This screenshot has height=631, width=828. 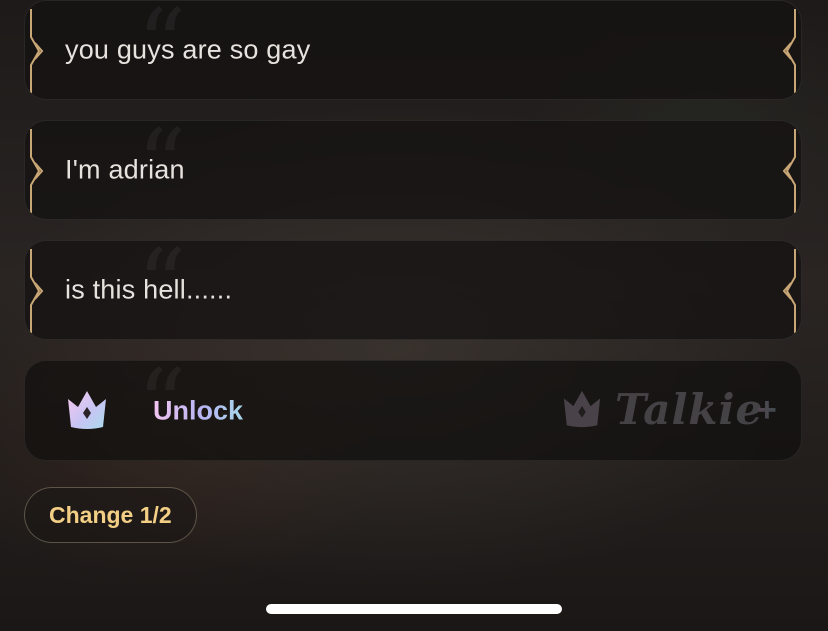 I want to click on unlock-label: Unlock, so click(x=198, y=410).